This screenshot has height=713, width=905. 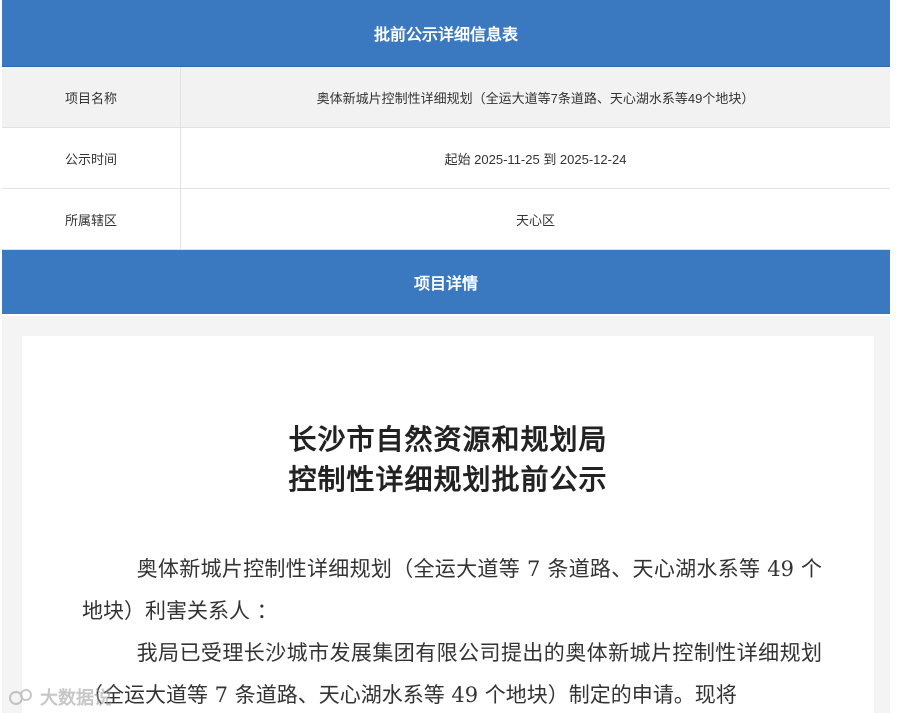 What do you see at coordinates (448, 439) in the screenshot?
I see `document-title-agency: 长沙市自然资源和规划局` at bounding box center [448, 439].